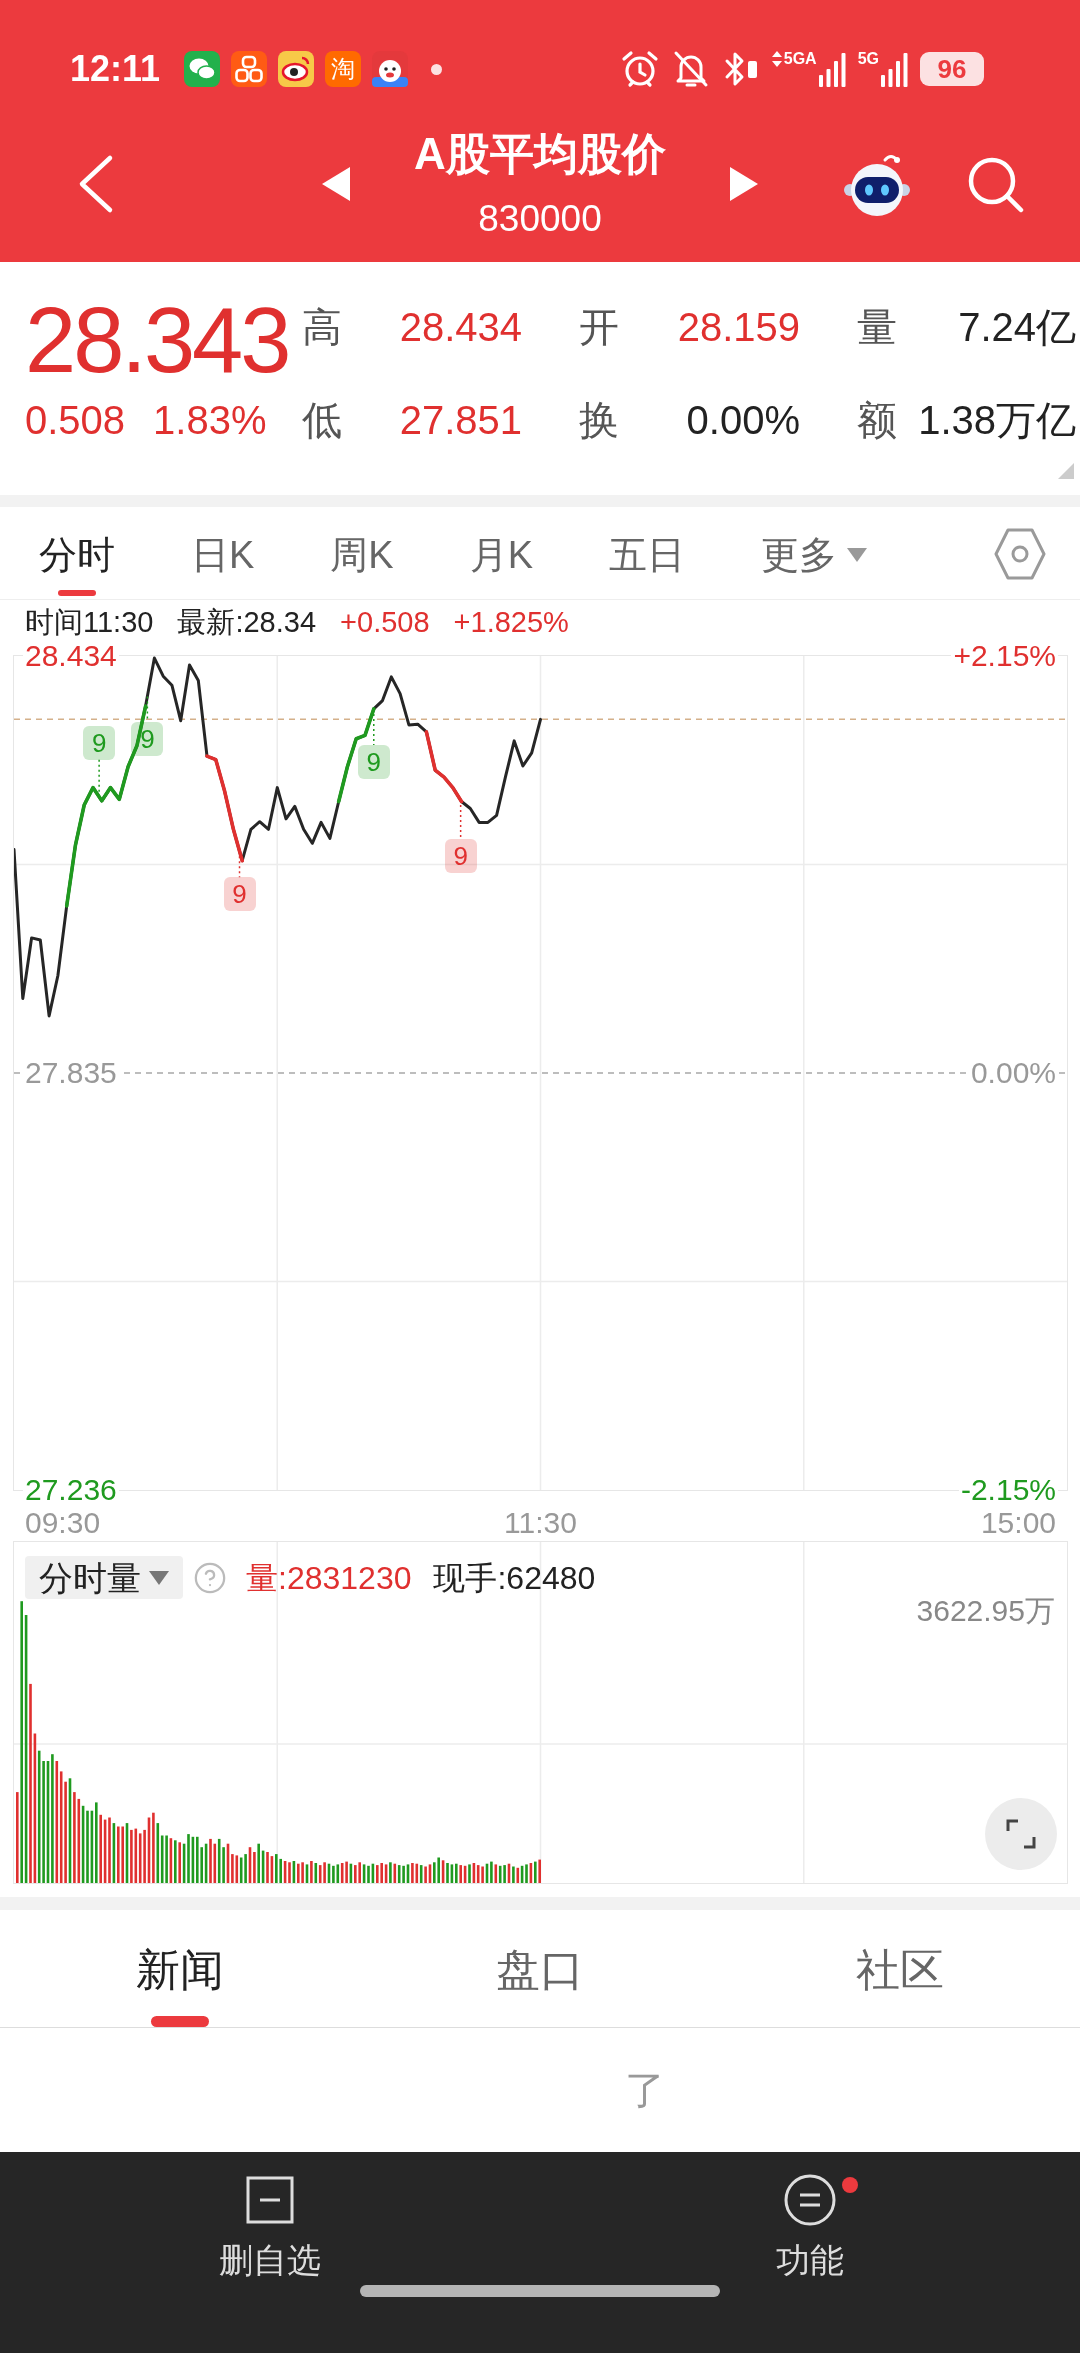 The width and height of the screenshot is (1080, 2353). Describe the element at coordinates (1066, 471) in the screenshot. I see `corner-triangle-icon` at that location.